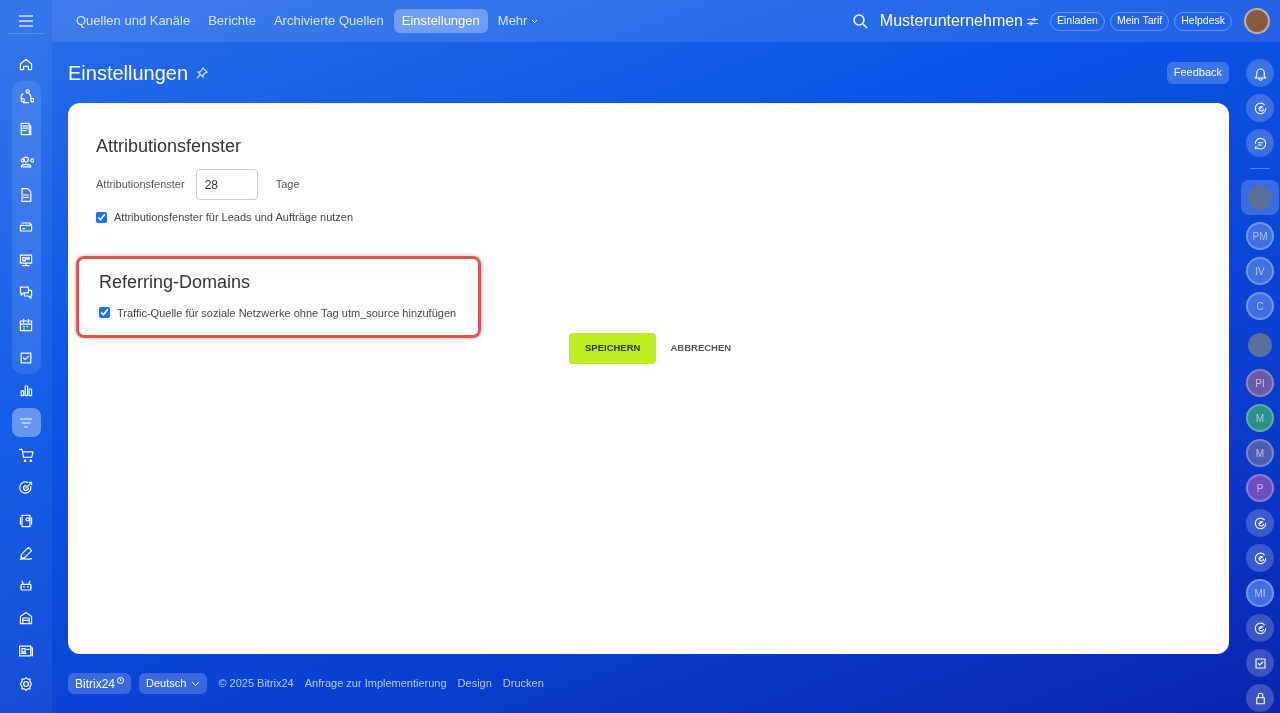 The image size is (1280, 713). Describe the element at coordinates (26, 64) in the screenshot. I see `home-icon` at that location.